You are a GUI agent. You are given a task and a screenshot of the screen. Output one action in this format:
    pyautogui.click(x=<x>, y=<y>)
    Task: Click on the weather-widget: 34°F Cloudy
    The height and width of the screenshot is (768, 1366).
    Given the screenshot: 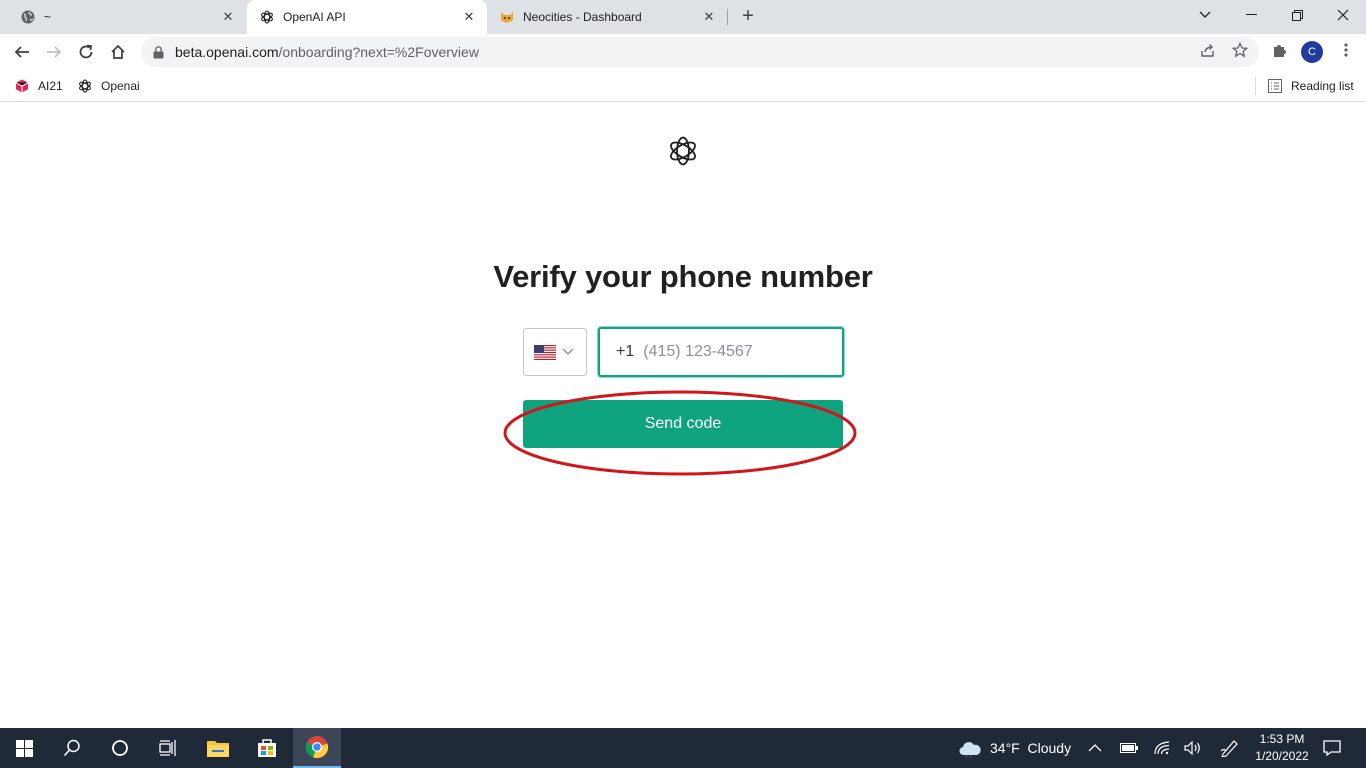 What is the action you would take?
    pyautogui.click(x=1014, y=748)
    